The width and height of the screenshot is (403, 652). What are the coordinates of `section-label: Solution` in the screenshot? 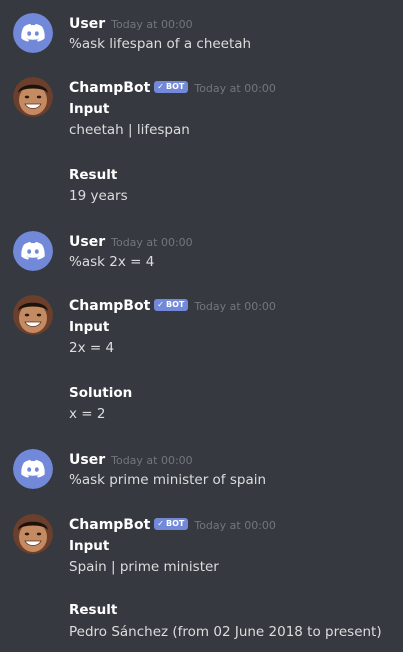 It's located at (101, 393).